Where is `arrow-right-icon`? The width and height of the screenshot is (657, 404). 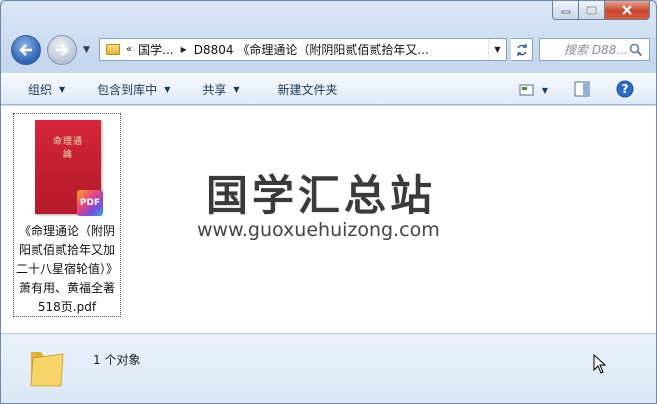
arrow-right-icon is located at coordinates (62, 50).